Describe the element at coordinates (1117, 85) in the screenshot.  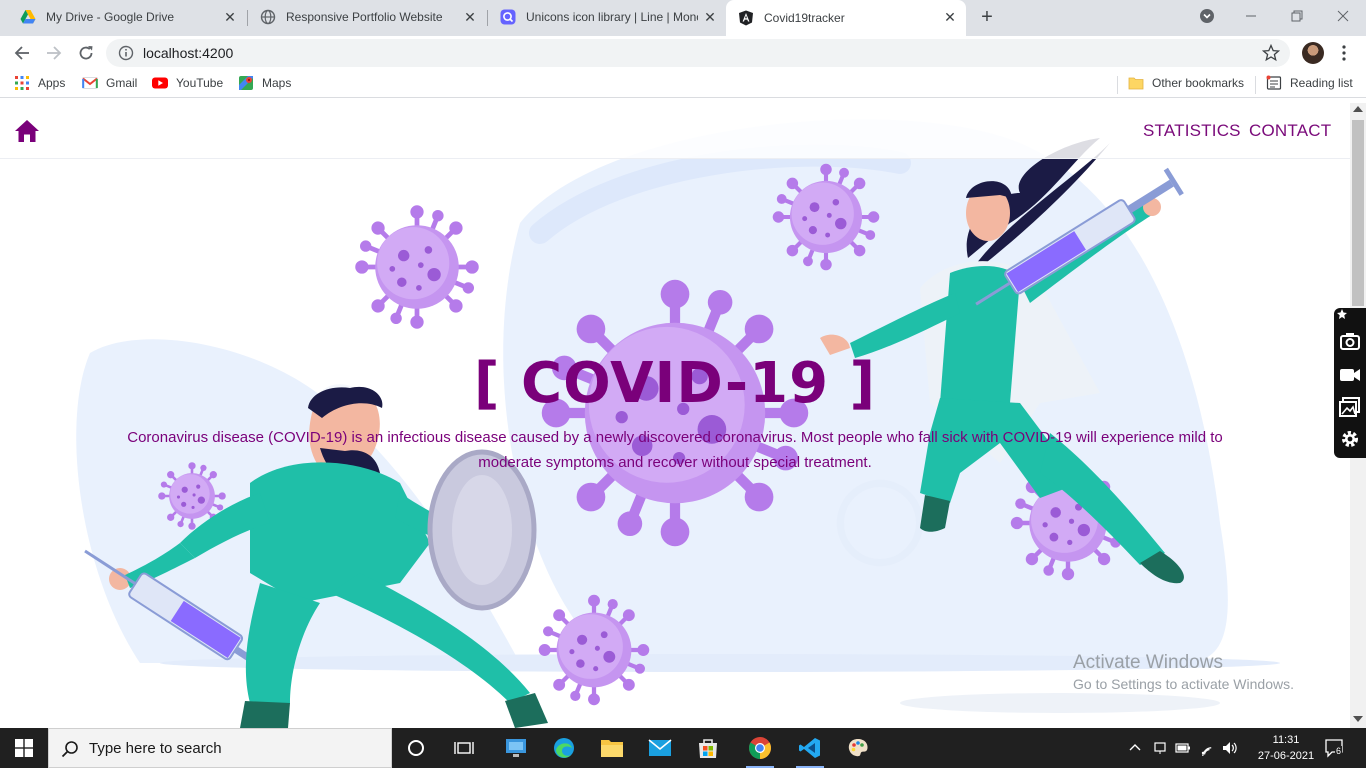
I see `bookmark-separator` at that location.